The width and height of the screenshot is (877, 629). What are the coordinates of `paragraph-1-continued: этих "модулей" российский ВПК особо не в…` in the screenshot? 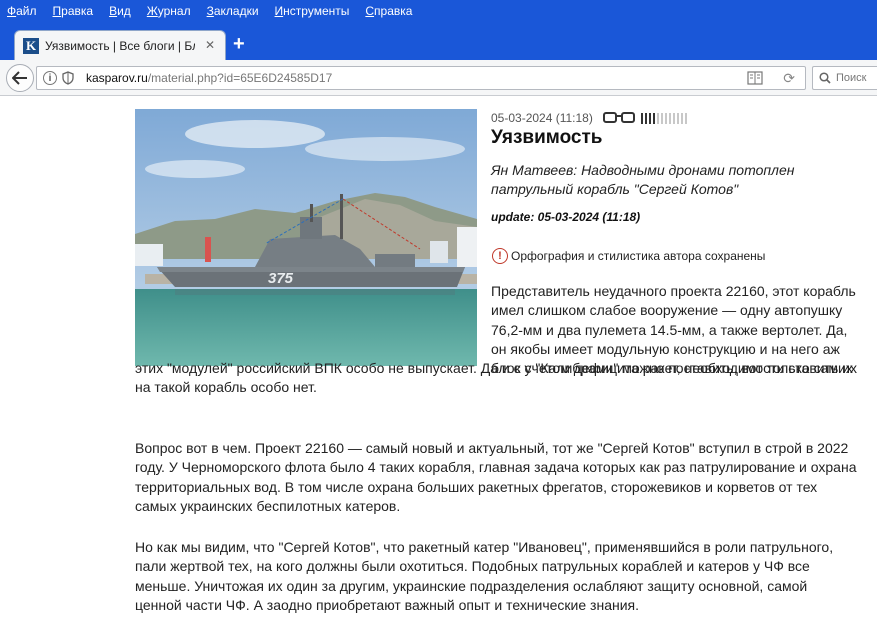 It's located at (506, 378).